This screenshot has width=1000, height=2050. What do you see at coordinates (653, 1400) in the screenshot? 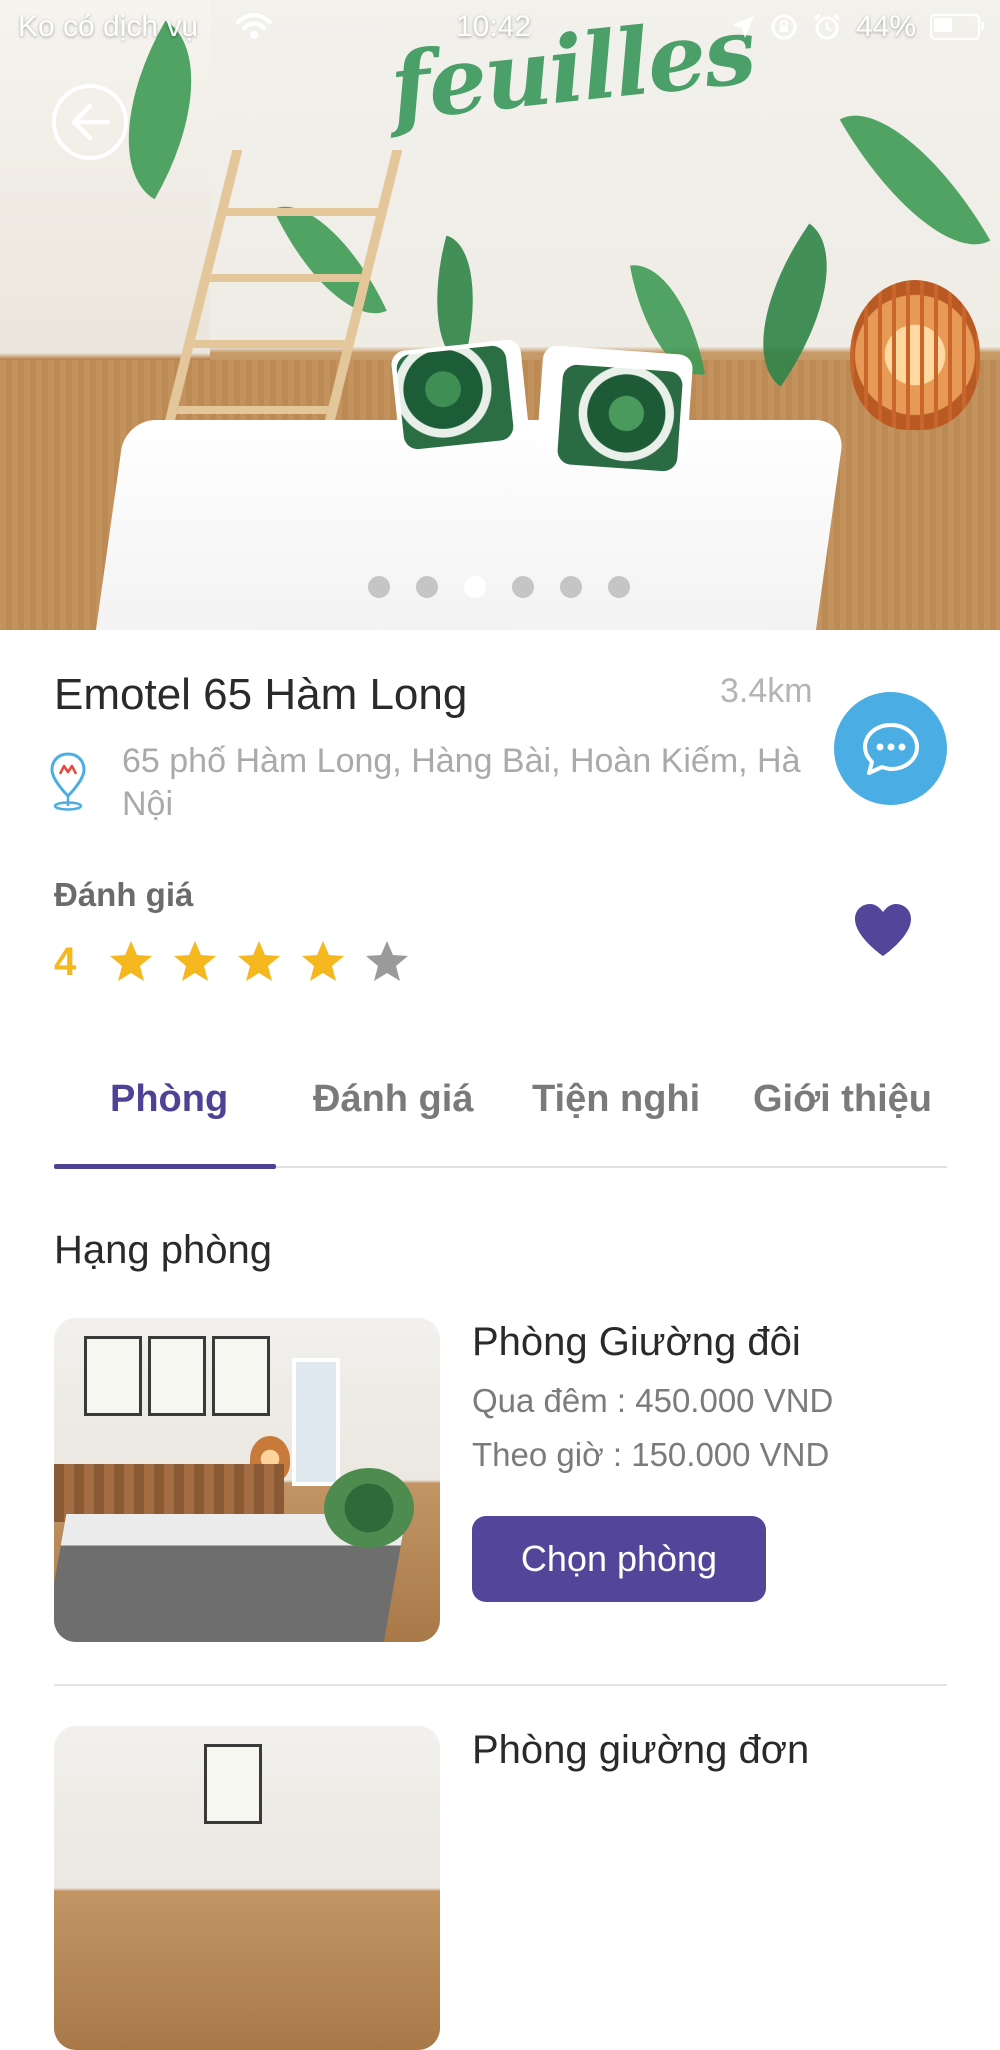
I see `room-price-overnight: Qua đêm : 450.000 VND` at bounding box center [653, 1400].